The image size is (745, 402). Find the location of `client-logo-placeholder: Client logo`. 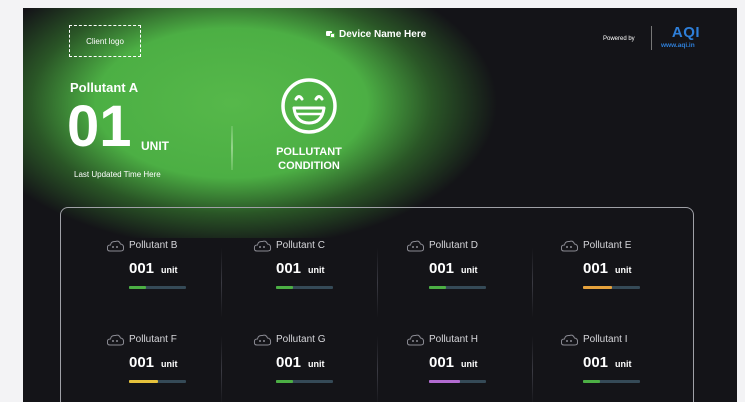

client-logo-placeholder: Client logo is located at coordinates (105, 41).